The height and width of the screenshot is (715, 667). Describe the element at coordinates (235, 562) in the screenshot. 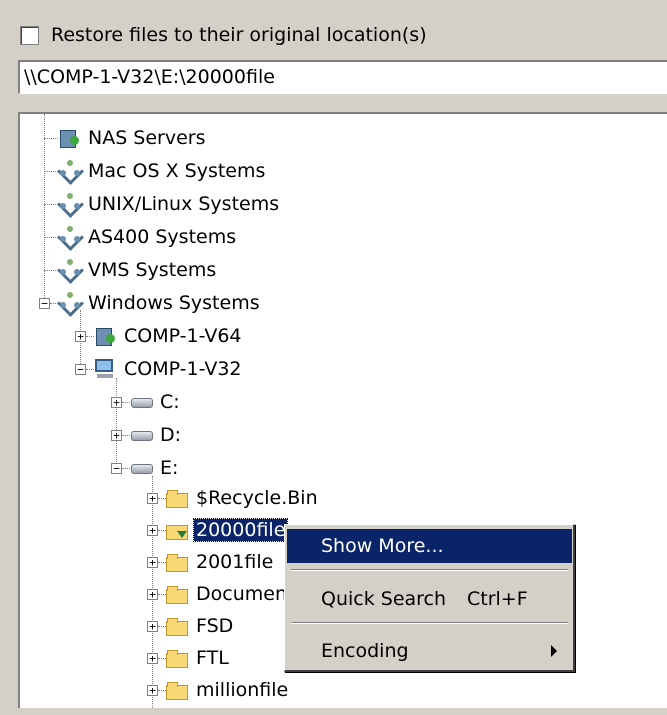

I see `tree-node-label: 2001file` at that location.